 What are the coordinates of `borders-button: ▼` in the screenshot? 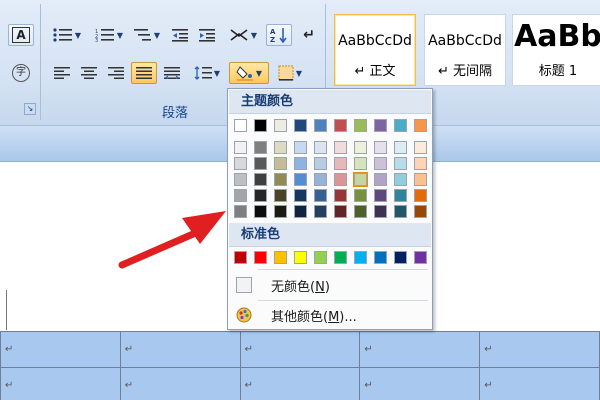 It's located at (290, 73).